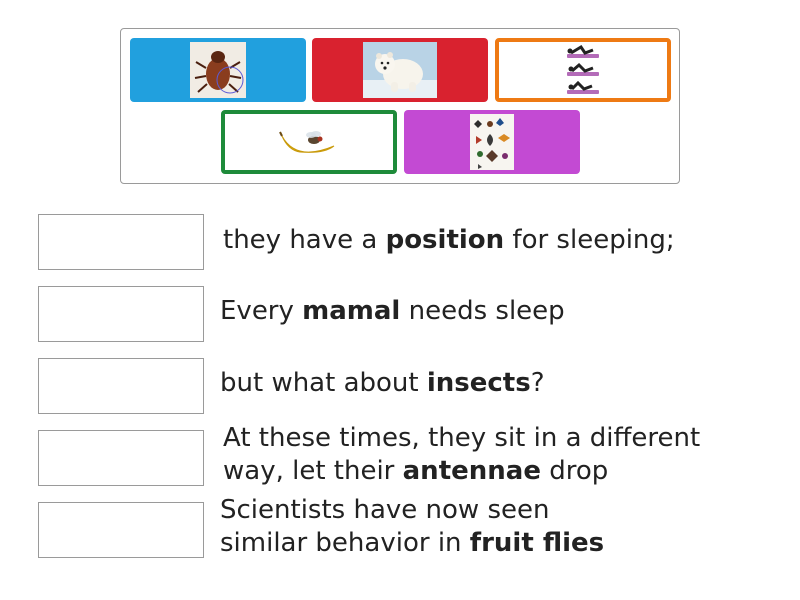 The width and height of the screenshot is (800, 600). Describe the element at coordinates (537, 383) in the screenshot. I see `clue-text-3-after: ?` at that location.